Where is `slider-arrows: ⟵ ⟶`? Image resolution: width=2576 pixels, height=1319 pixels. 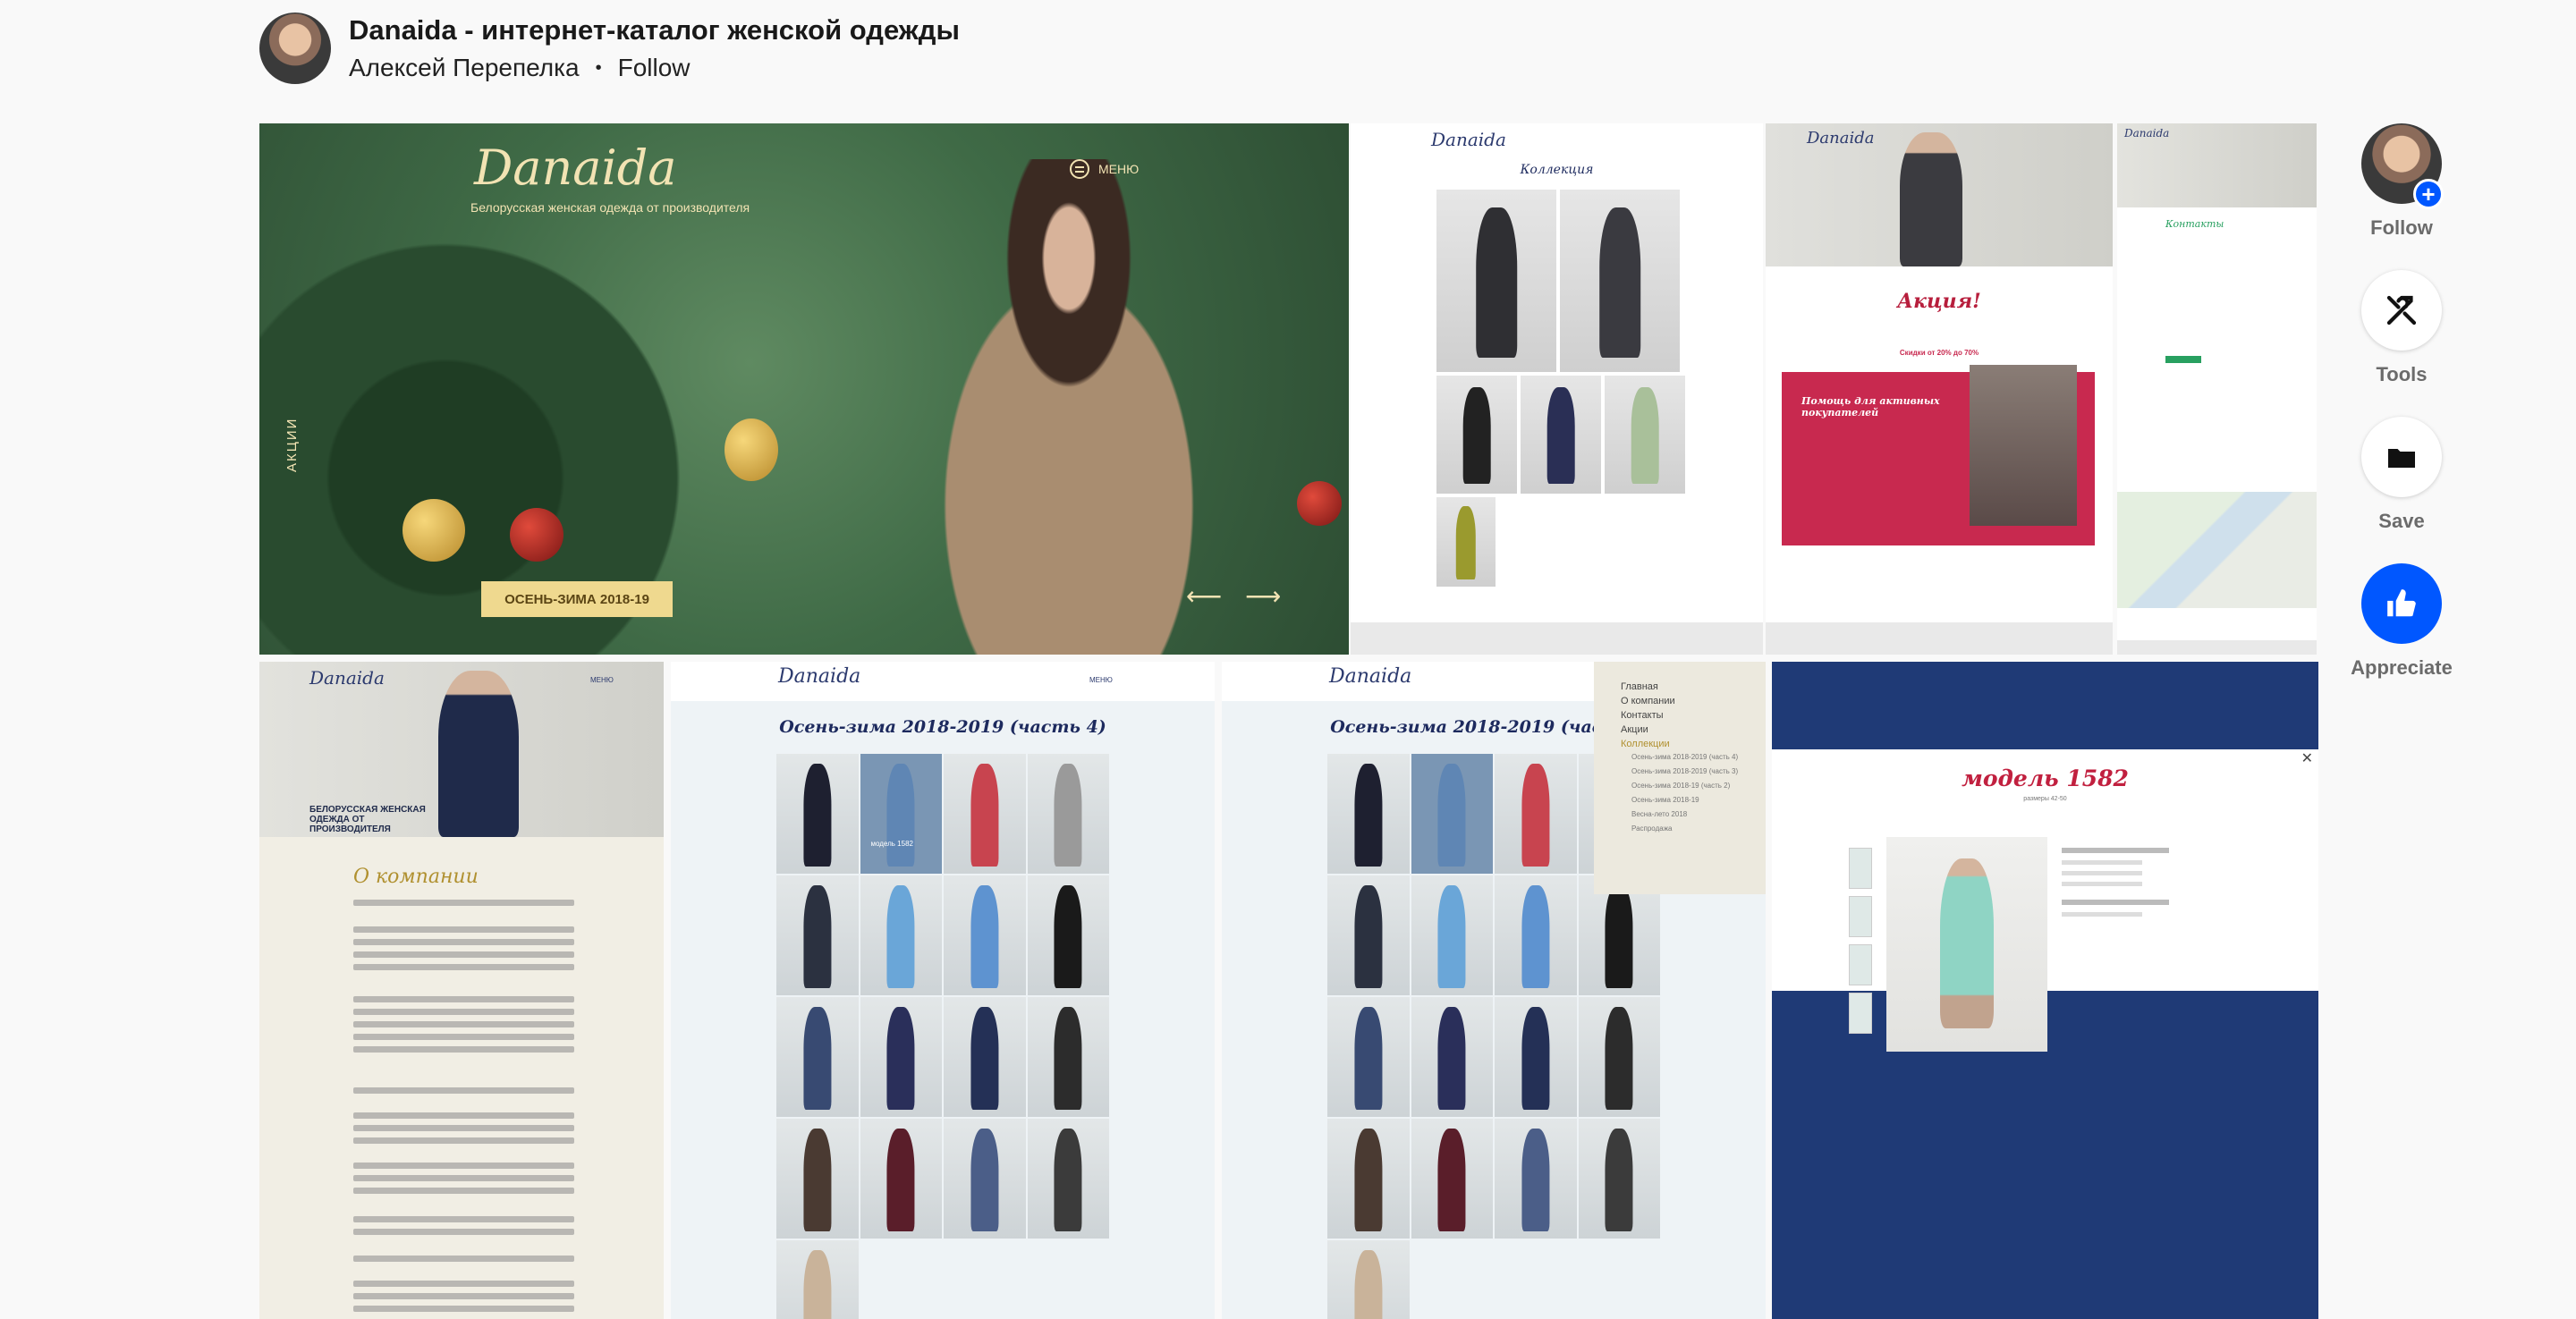 slider-arrows: ⟵ ⟶ is located at coordinates (1233, 596).